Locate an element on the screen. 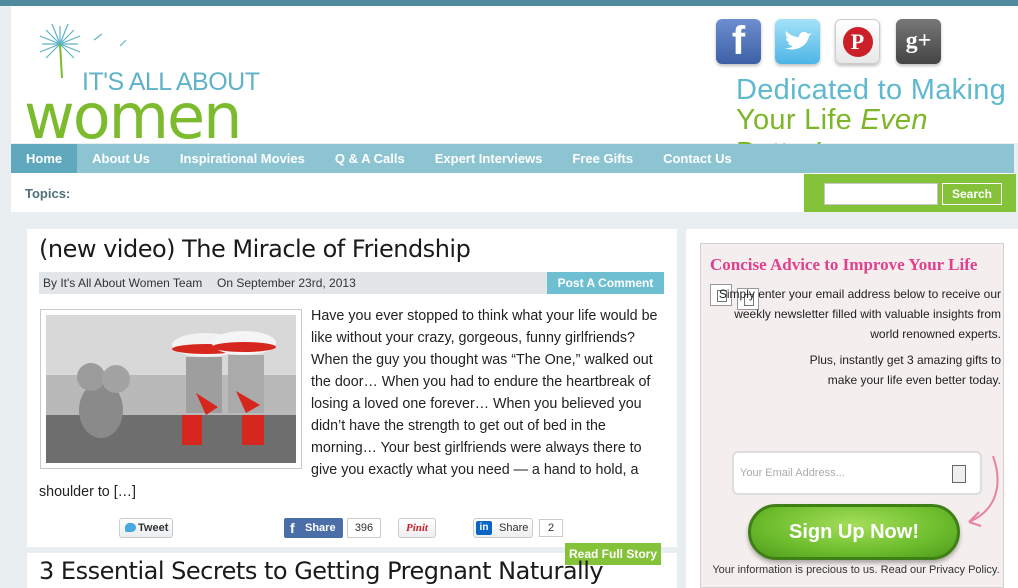  linkedin-share-button: in Share is located at coordinates (503, 528).